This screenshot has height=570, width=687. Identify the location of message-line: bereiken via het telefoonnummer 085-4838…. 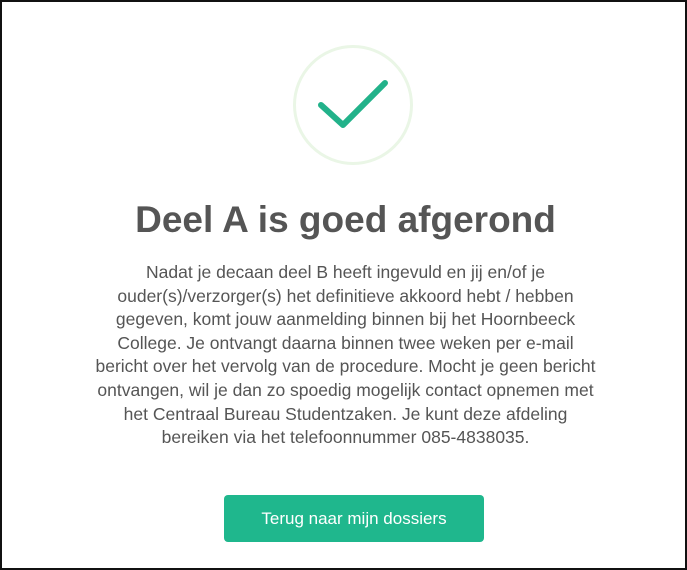
(345, 437).